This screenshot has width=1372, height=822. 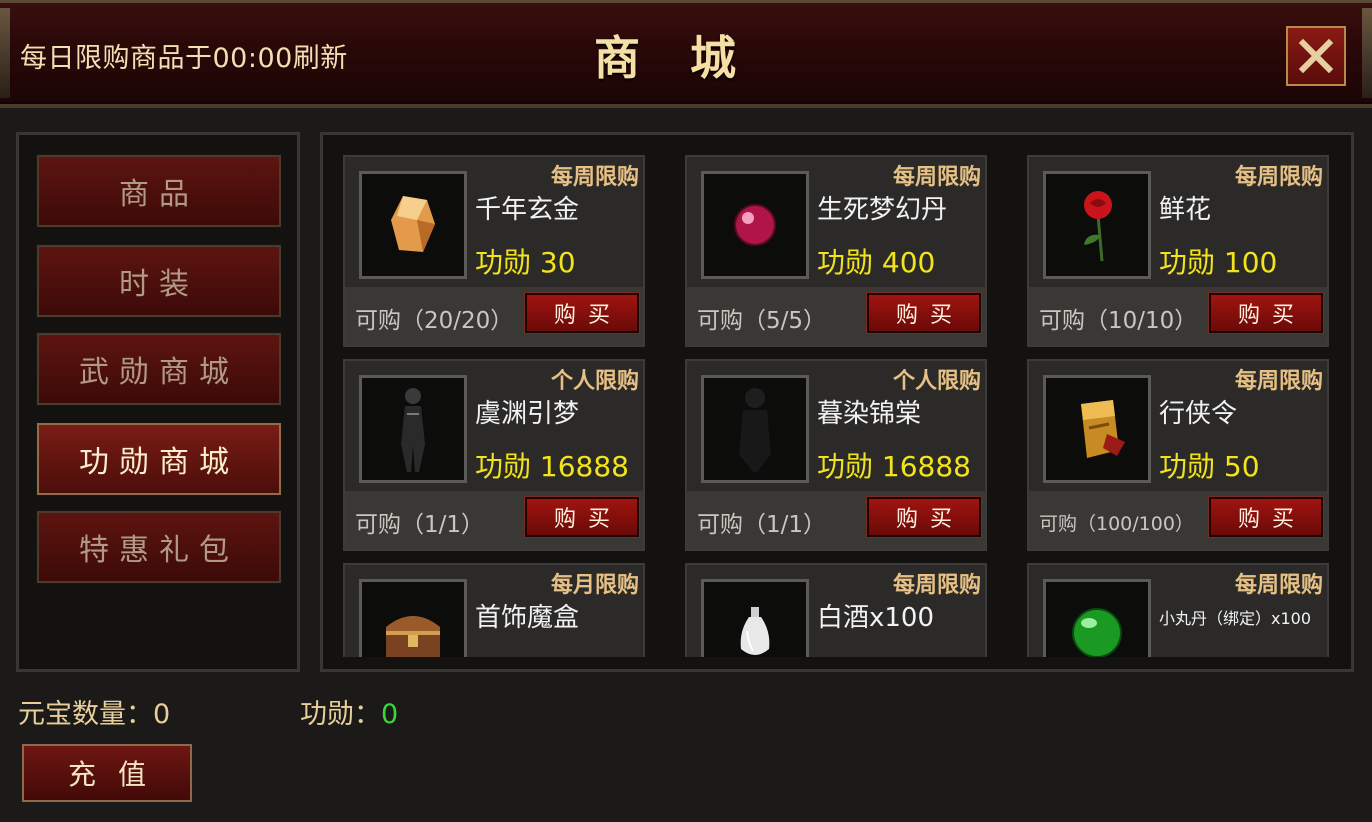 I want to click on item-name: 暮染锦棠, so click(x=869, y=414).